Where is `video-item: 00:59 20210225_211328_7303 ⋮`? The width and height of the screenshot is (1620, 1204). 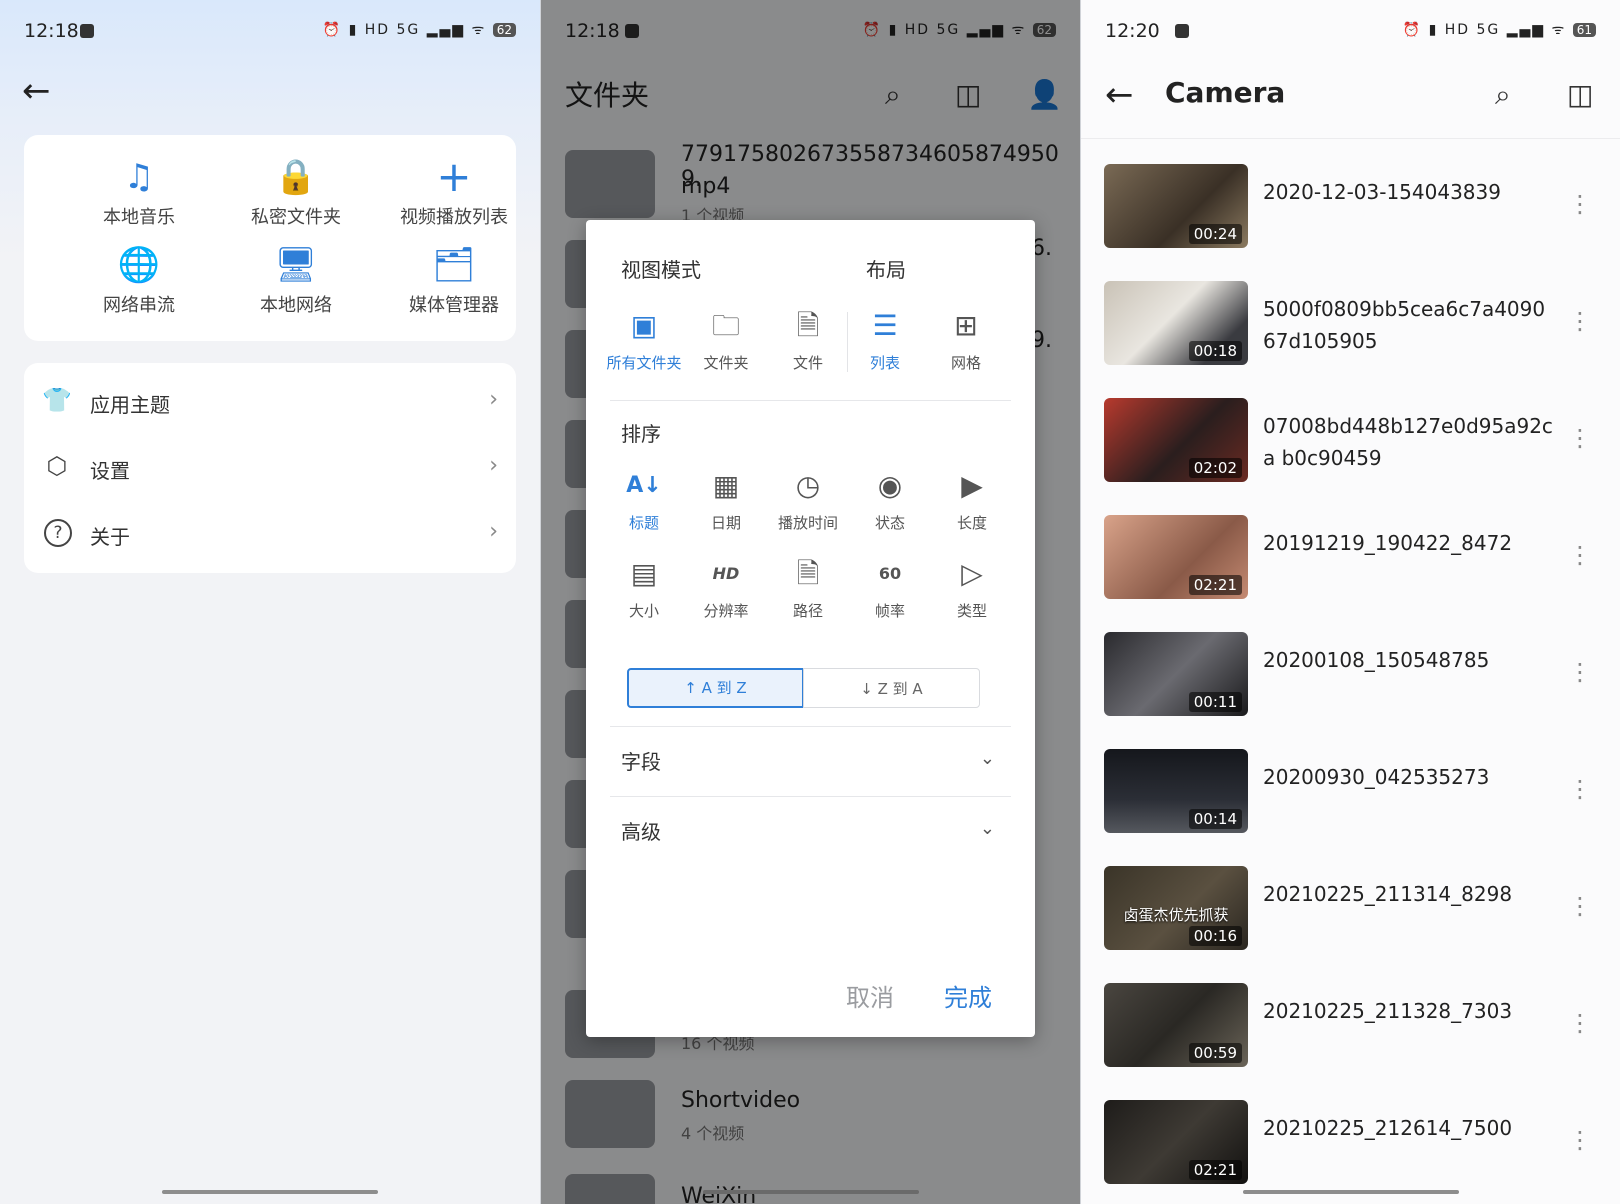
video-item: 00:59 20210225_211328_7303 ⋮ is located at coordinates (1350, 1041).